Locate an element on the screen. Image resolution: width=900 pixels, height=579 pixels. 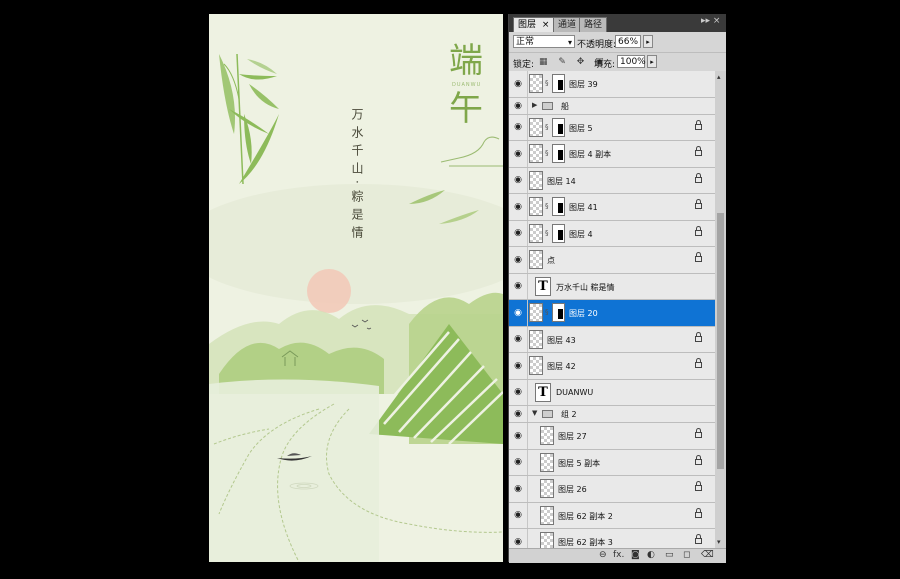
scroll-up-icon: ▴ is located at coordinates (719, 77).